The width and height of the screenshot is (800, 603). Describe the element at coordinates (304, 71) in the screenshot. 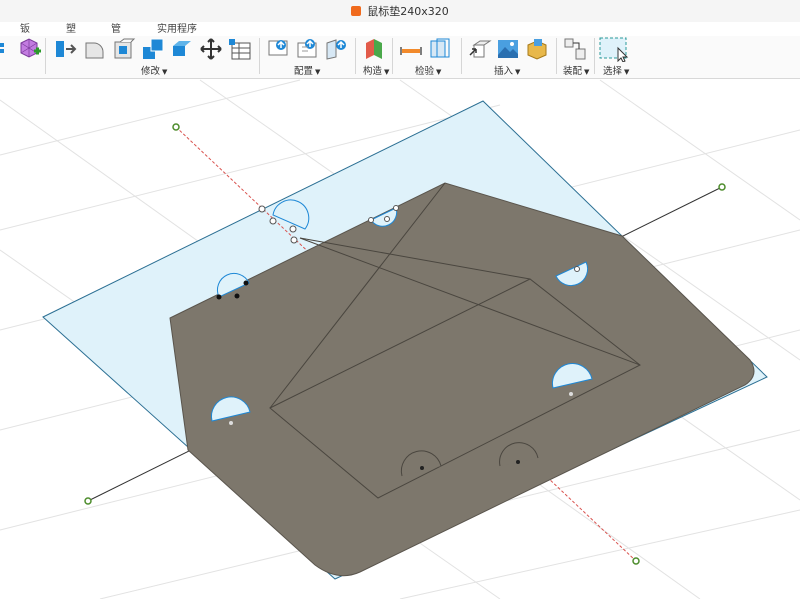

I see `configure-label: 配置` at that location.